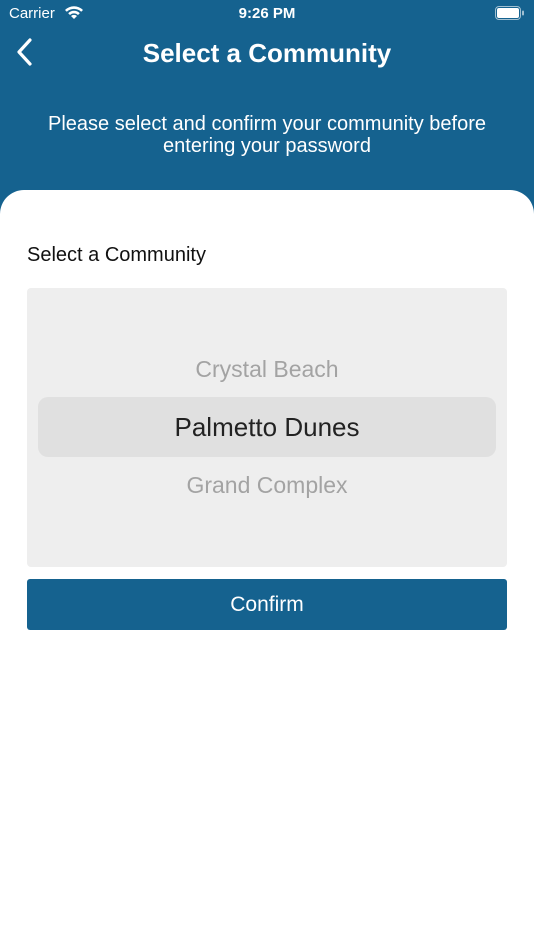  What do you see at coordinates (267, 369) in the screenshot?
I see `picker-option: Crystal Beach` at bounding box center [267, 369].